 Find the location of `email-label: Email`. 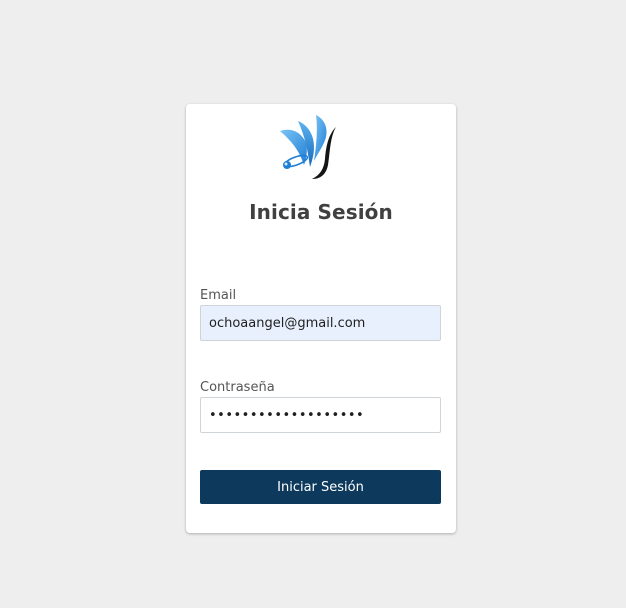

email-label: Email is located at coordinates (218, 295).